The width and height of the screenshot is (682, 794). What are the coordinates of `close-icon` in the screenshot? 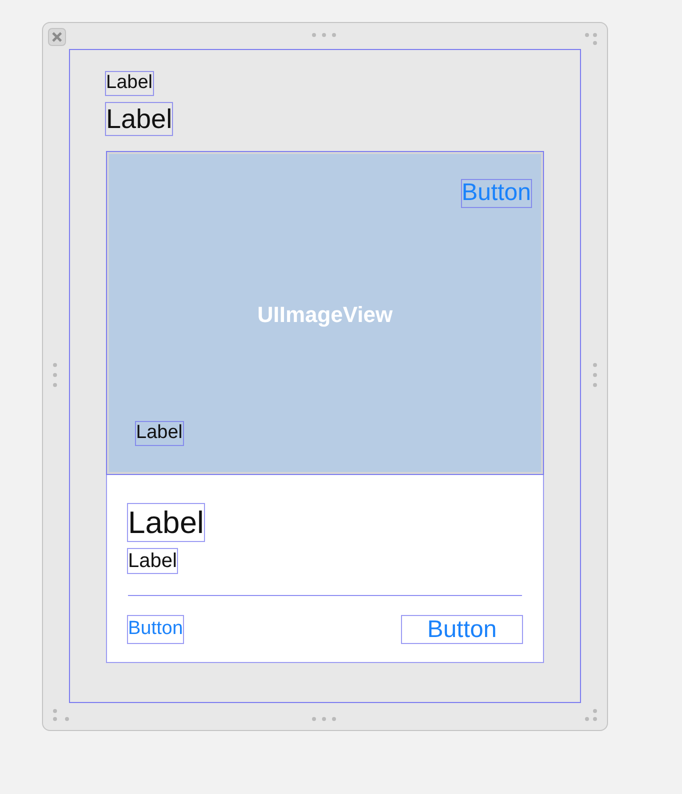 It's located at (57, 37).